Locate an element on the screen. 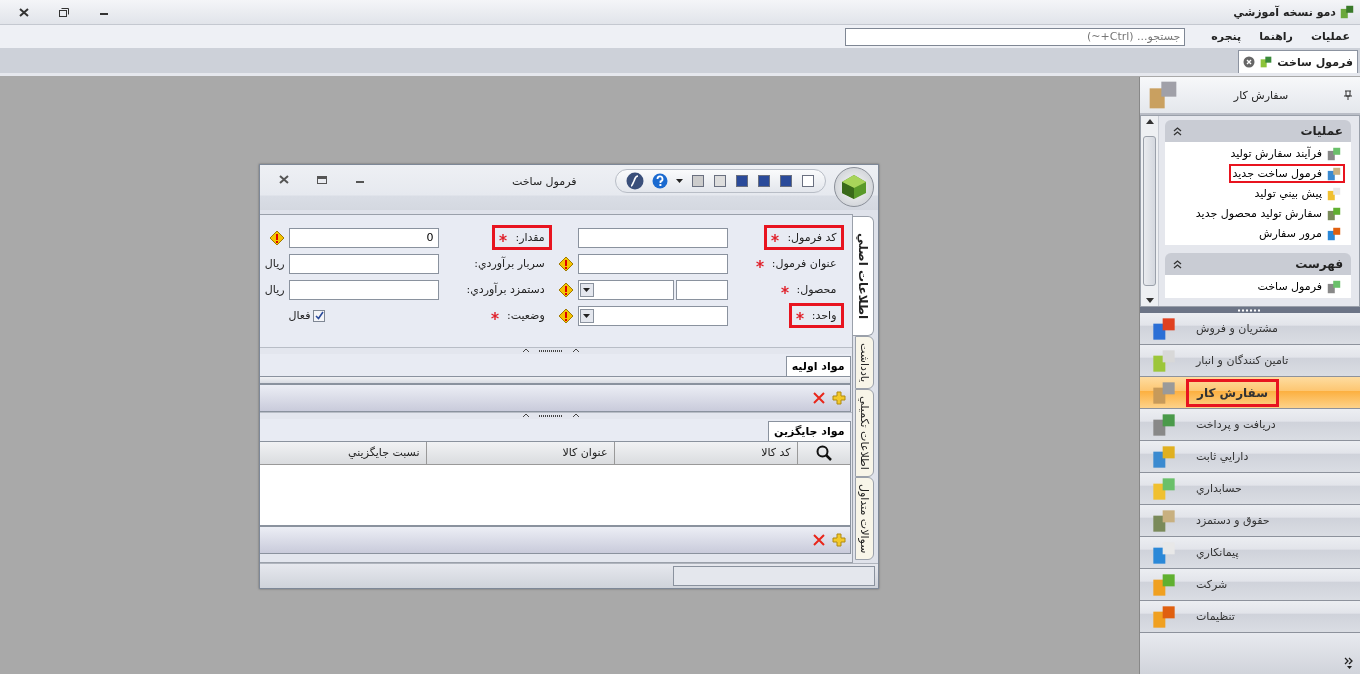 Image resolution: width=1360 pixels, height=674 pixels. module-button: حسابداري is located at coordinates (1250, 489).